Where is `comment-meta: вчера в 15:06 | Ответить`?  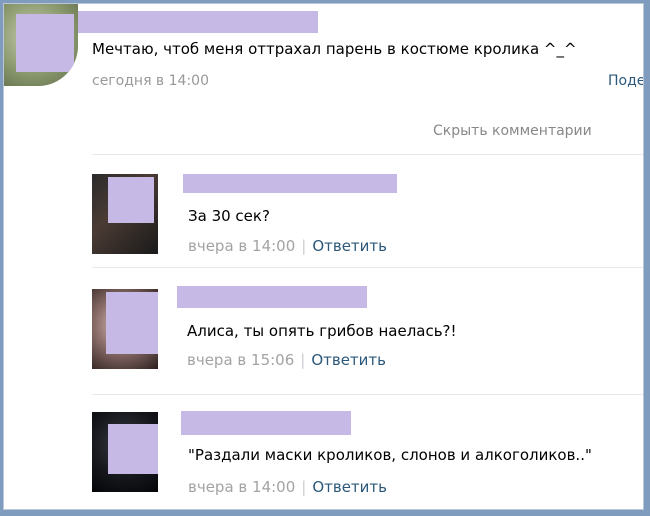 comment-meta: вчера в 15:06 | Ответить is located at coordinates (286, 360).